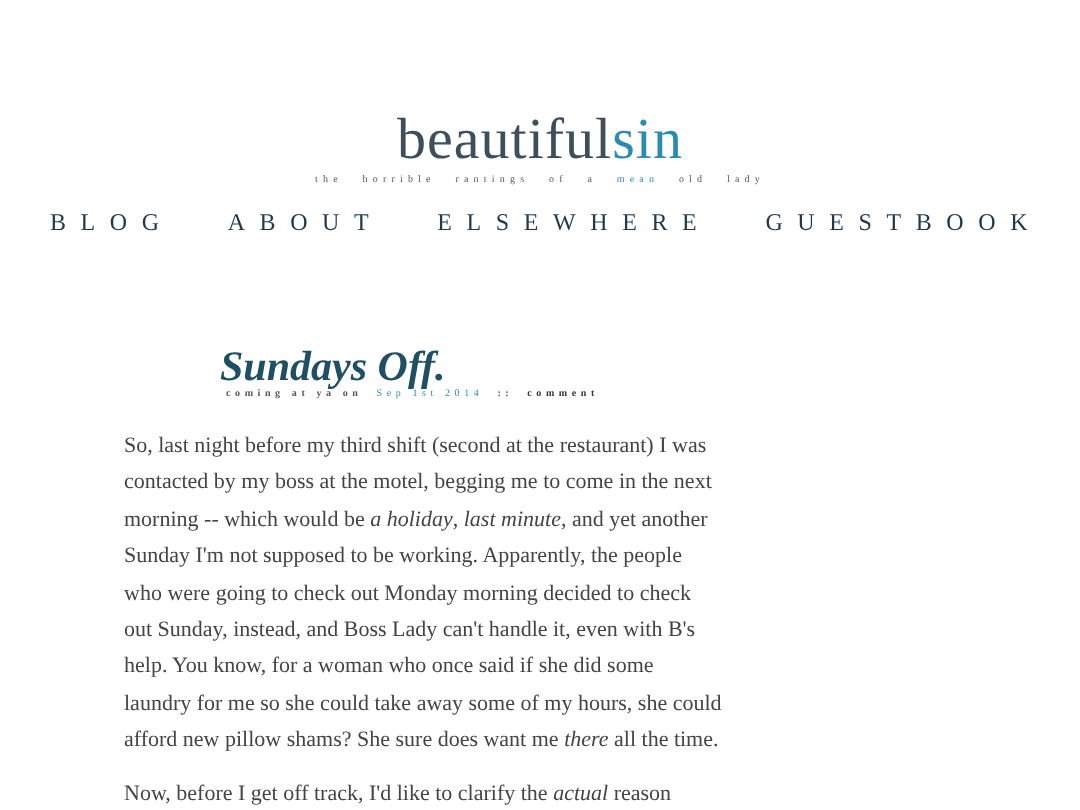 The image size is (1080, 810). I want to click on post-title: Sundays Off., so click(333, 366).